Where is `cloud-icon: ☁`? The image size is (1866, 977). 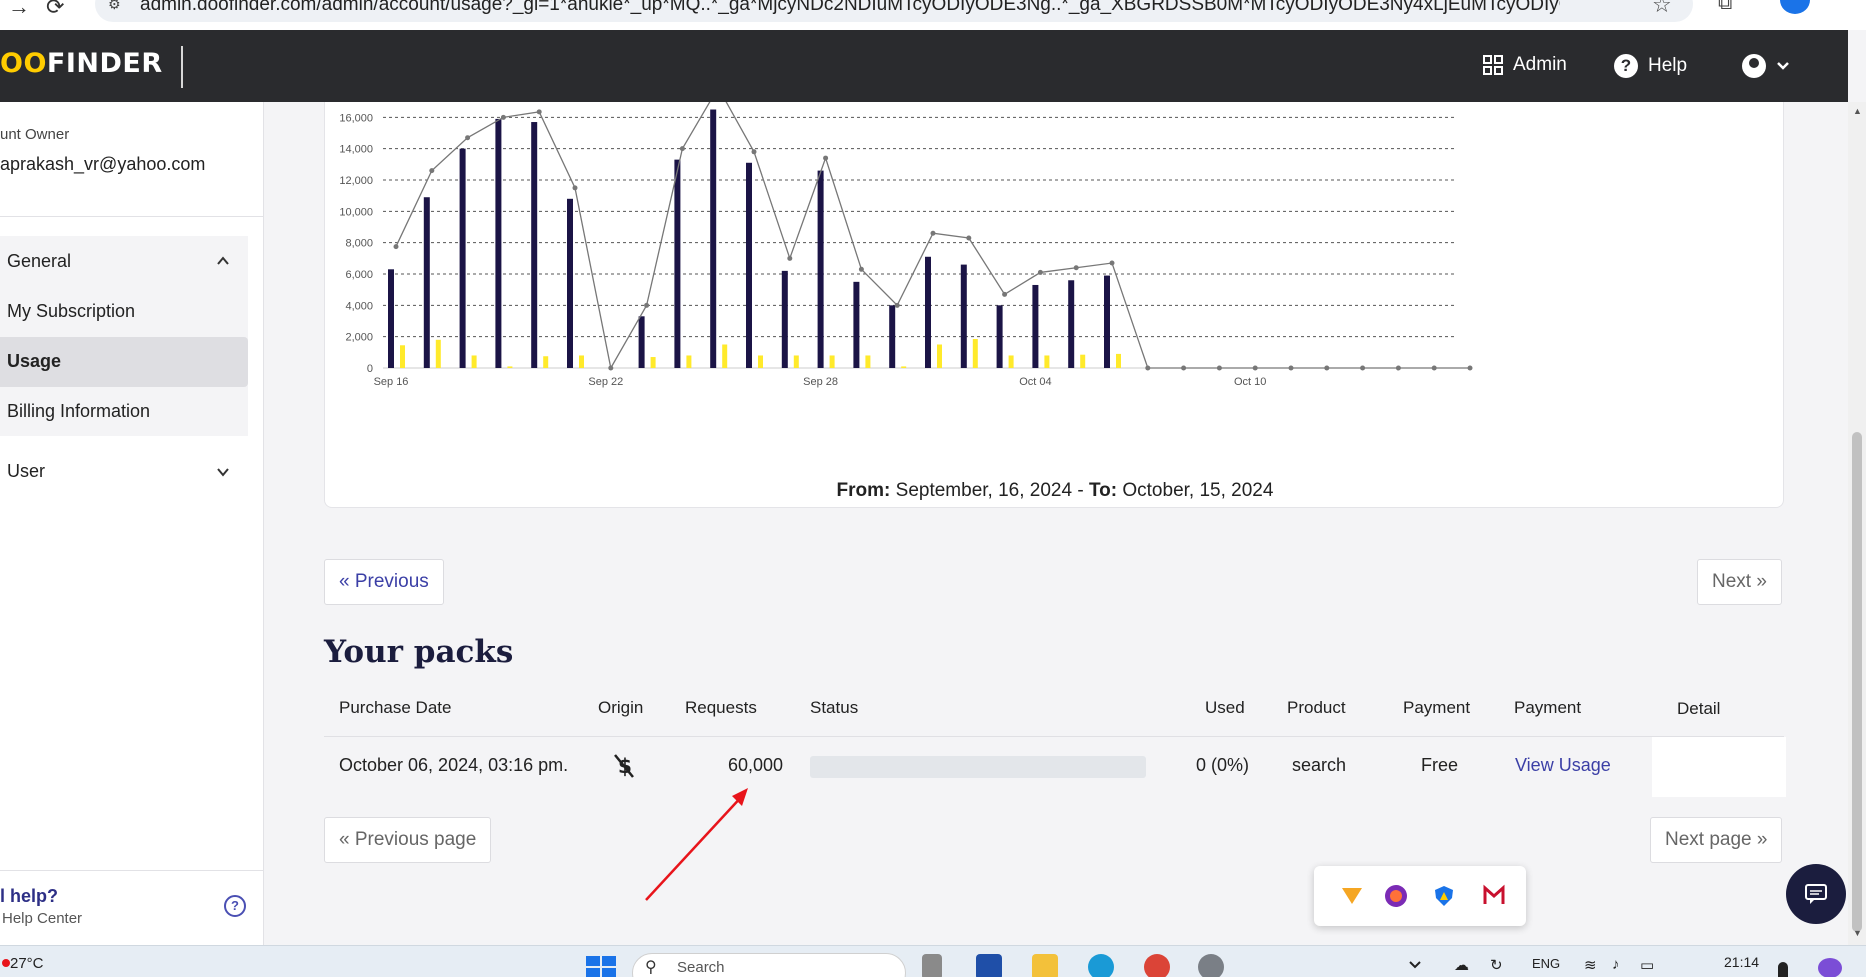
cloud-icon: ☁ is located at coordinates (1461, 965).